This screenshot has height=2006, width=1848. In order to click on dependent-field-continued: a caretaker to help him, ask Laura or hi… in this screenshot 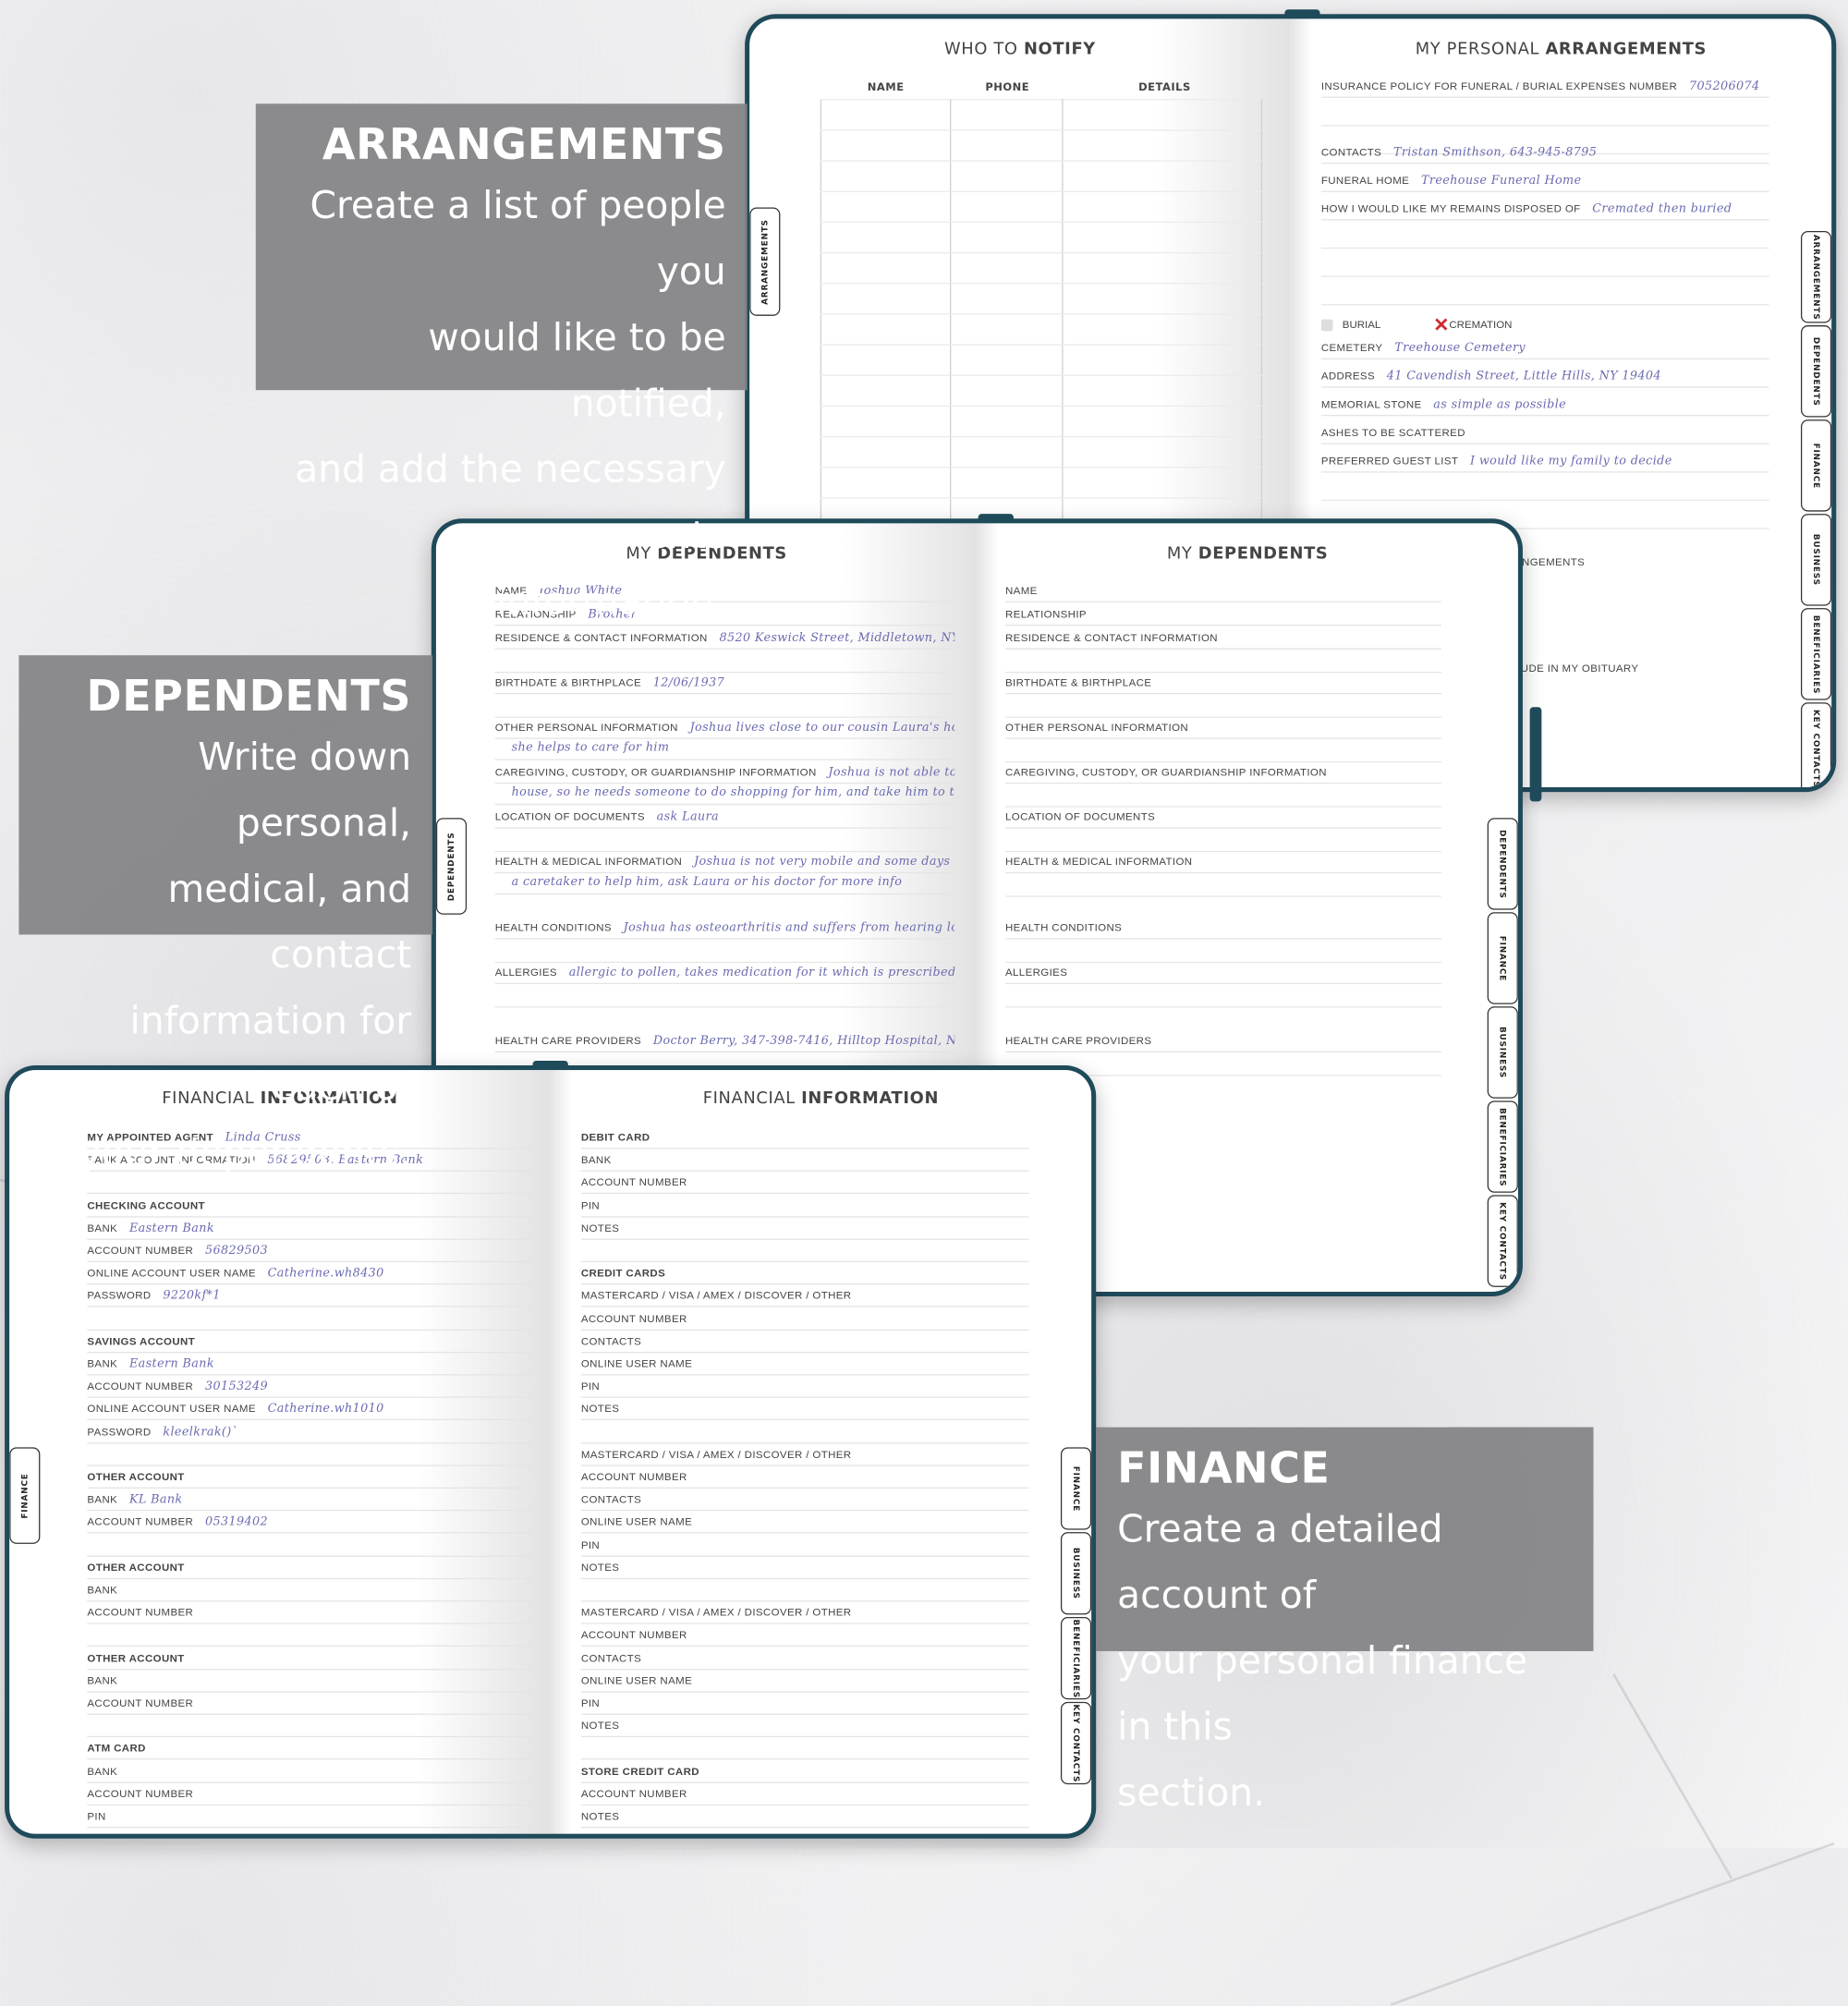, I will do `click(725, 883)`.